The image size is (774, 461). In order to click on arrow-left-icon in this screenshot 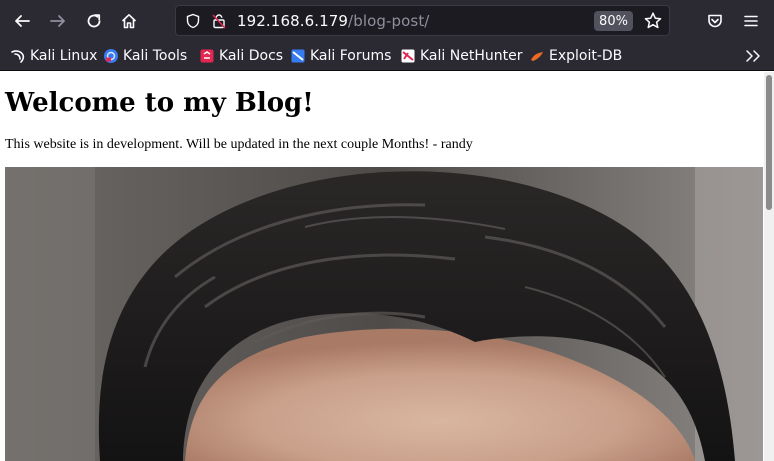, I will do `click(22, 21)`.